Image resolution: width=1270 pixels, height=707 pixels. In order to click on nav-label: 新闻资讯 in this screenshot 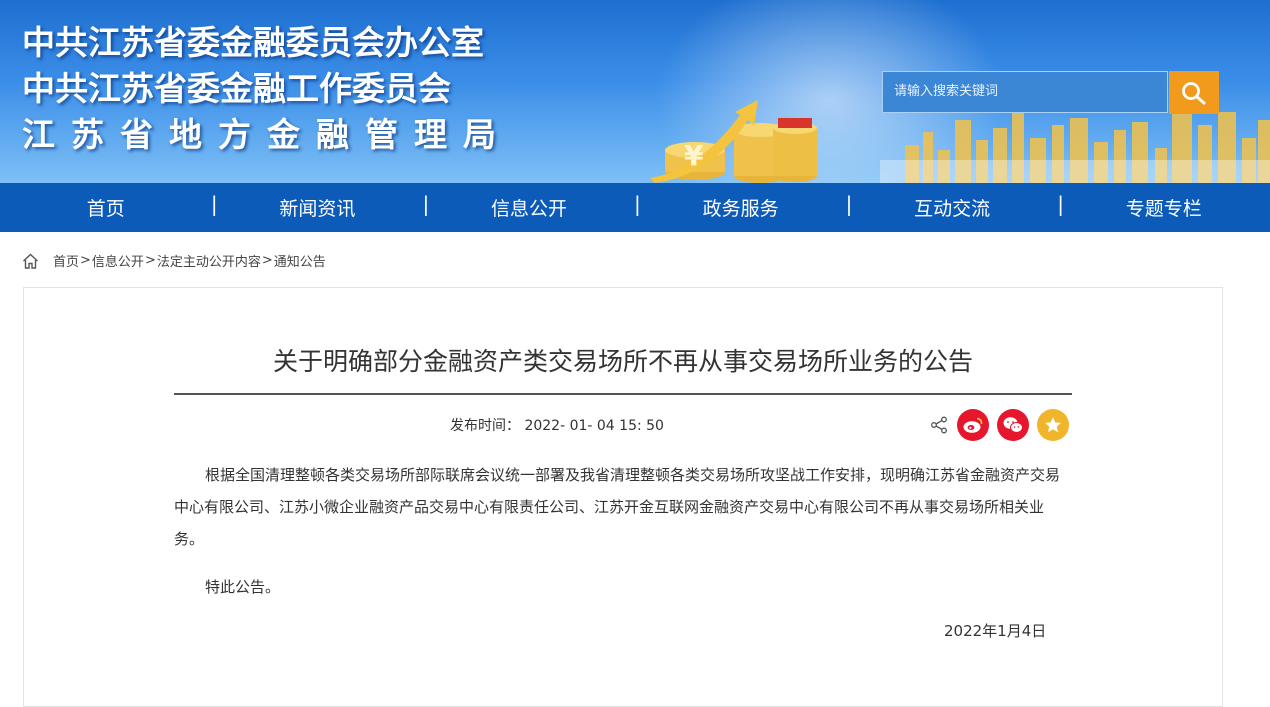, I will do `click(317, 209)`.